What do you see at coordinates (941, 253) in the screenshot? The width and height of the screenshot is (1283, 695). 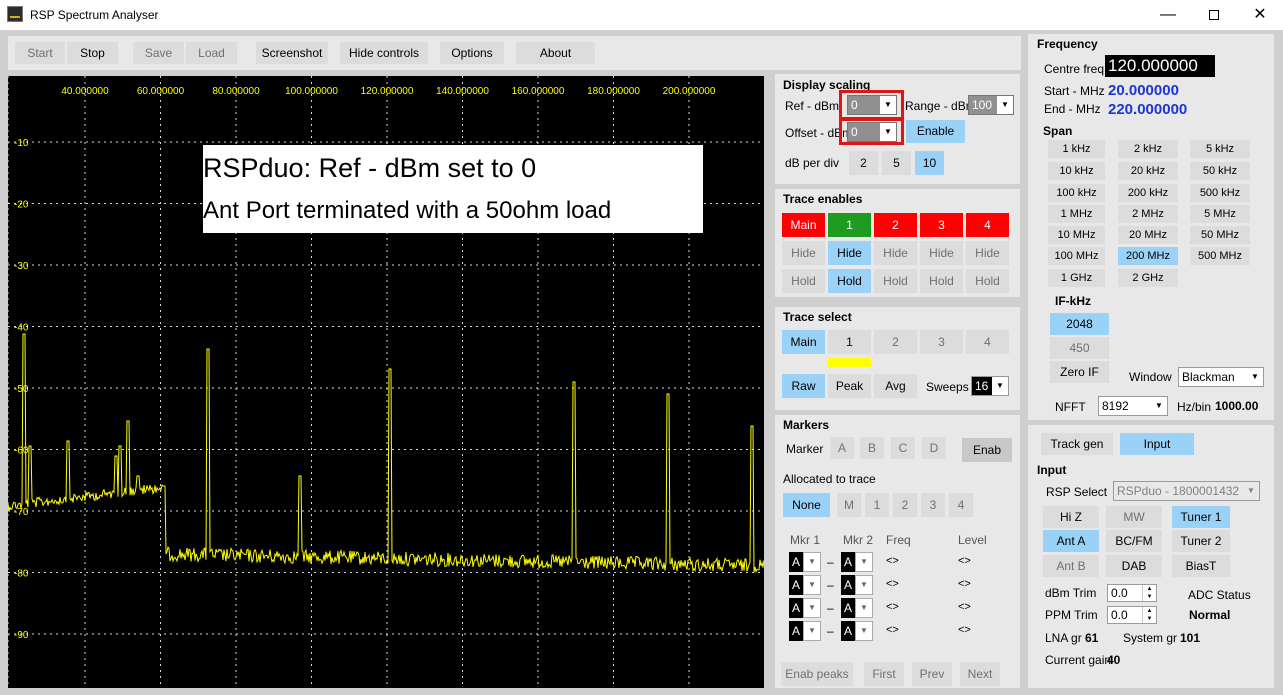 I see `hide-3-button: Hide` at bounding box center [941, 253].